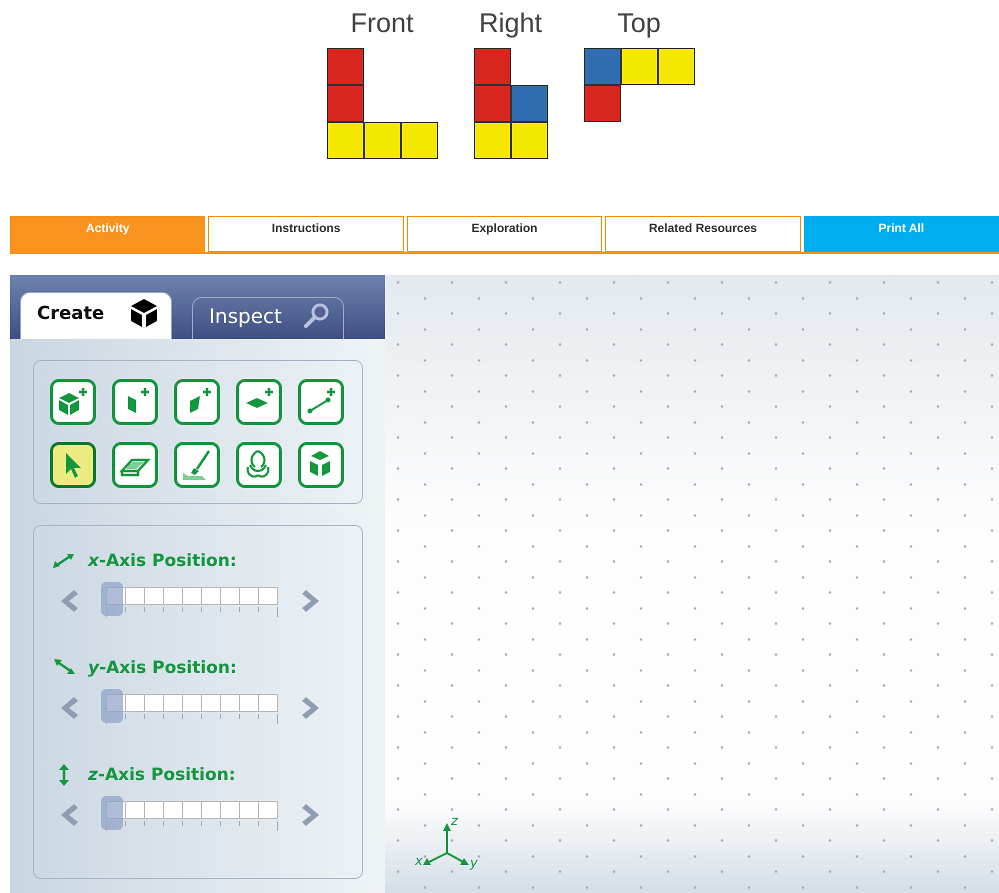 The height and width of the screenshot is (893, 999). Describe the element at coordinates (474, 863) in the screenshot. I see `axis-label: y` at that location.